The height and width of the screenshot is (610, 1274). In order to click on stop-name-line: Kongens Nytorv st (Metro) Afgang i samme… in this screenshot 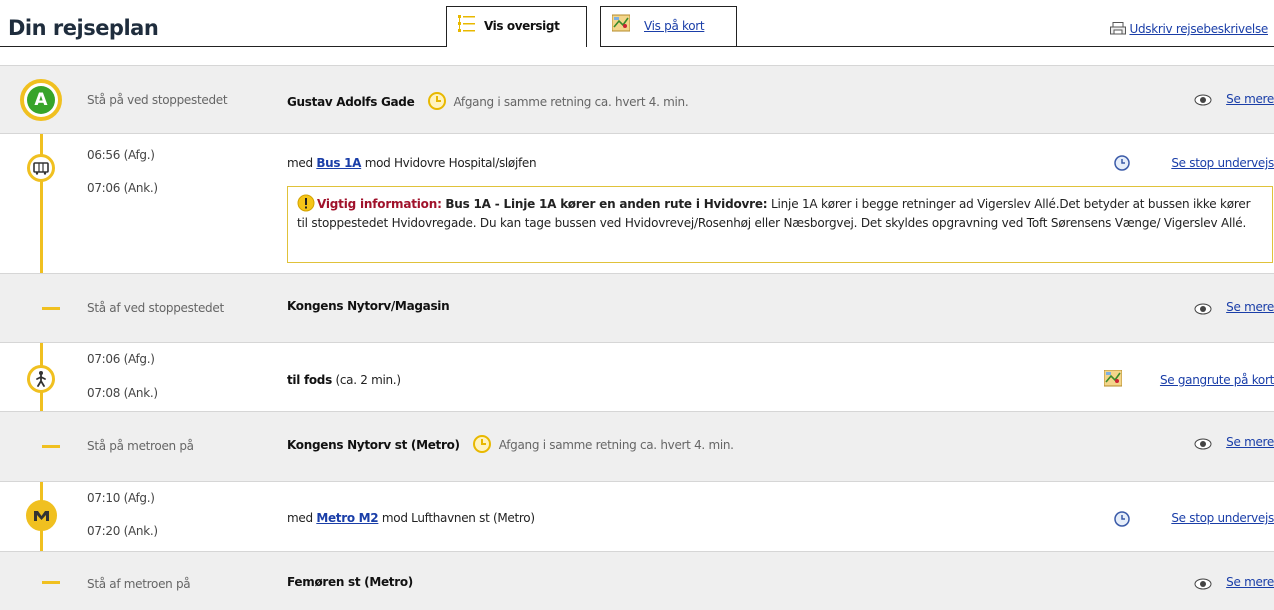, I will do `click(510, 444)`.